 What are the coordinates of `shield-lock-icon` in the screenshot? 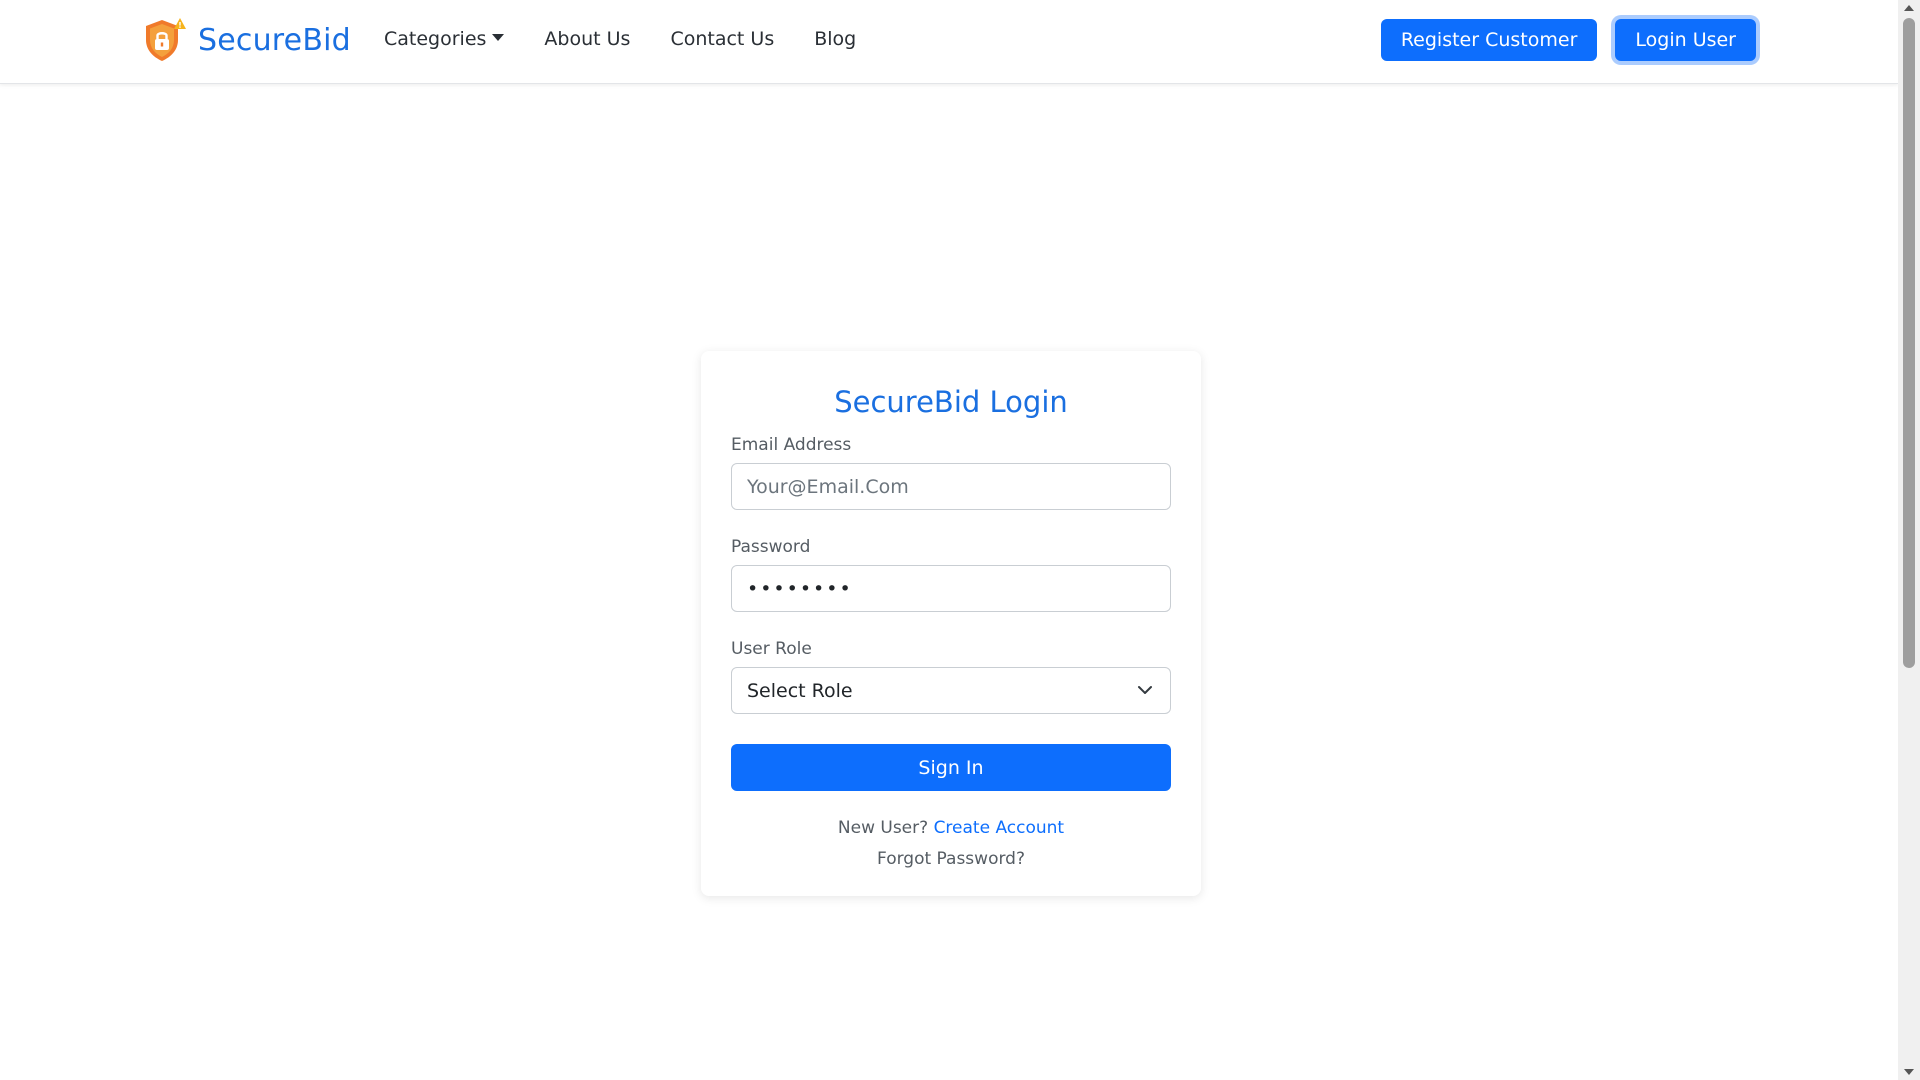 It's located at (166, 39).